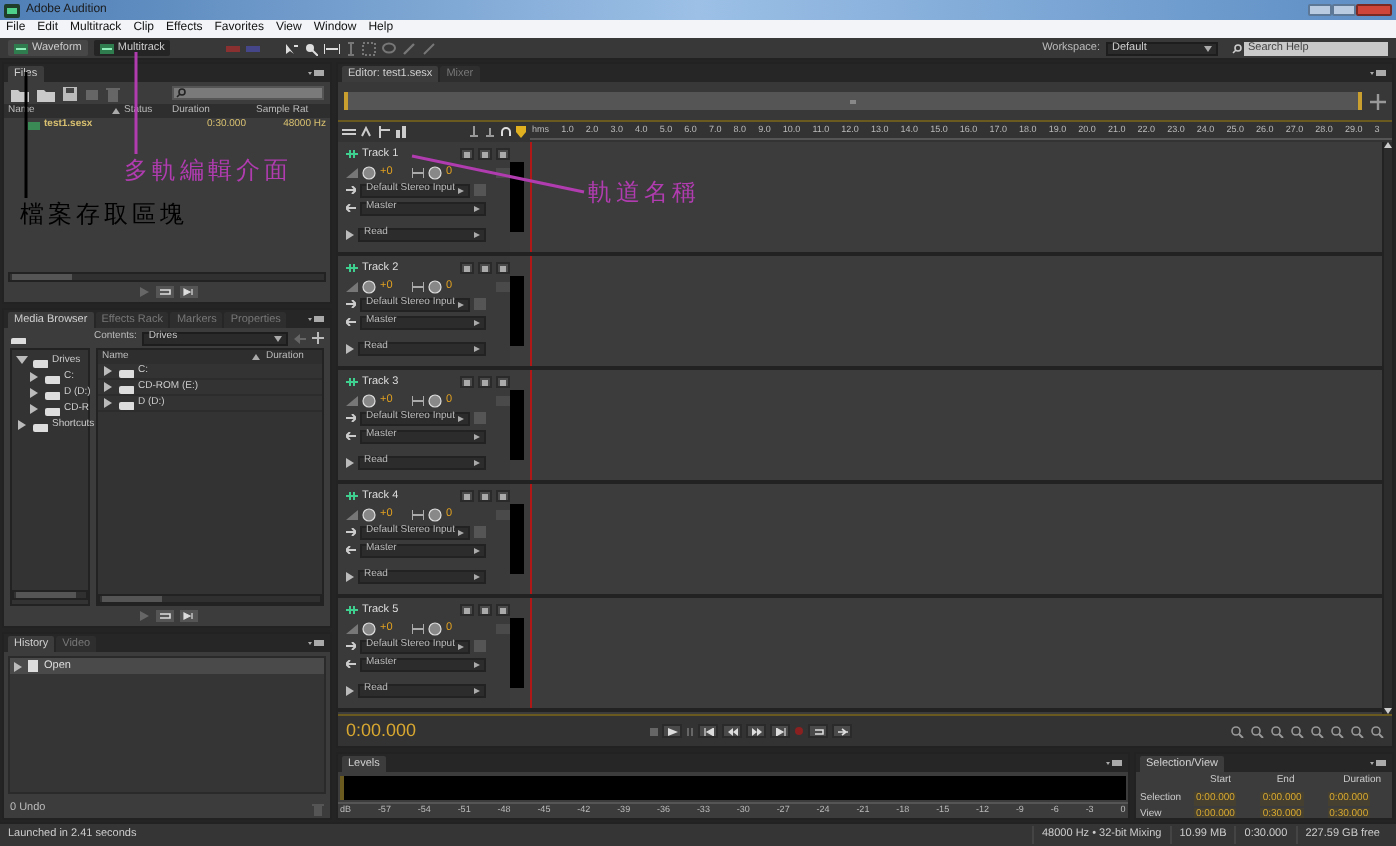 The image size is (1396, 846). Describe the element at coordinates (291, 48) in the screenshot. I see `move-tool-icon` at that location.